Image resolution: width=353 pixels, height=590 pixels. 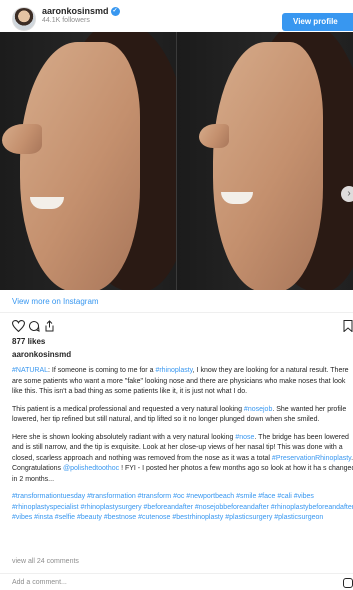 What do you see at coordinates (317, 22) in the screenshot?
I see `view-profile-button: View profile` at bounding box center [317, 22].